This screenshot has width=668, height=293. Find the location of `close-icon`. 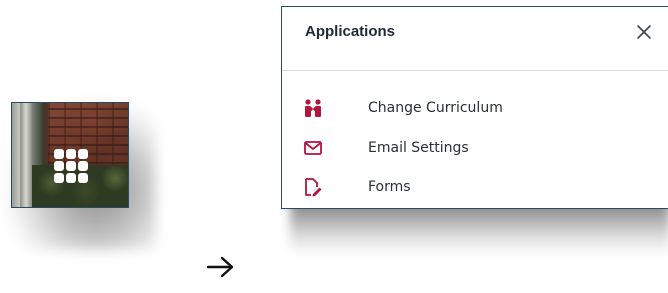

close-icon is located at coordinates (644, 32).